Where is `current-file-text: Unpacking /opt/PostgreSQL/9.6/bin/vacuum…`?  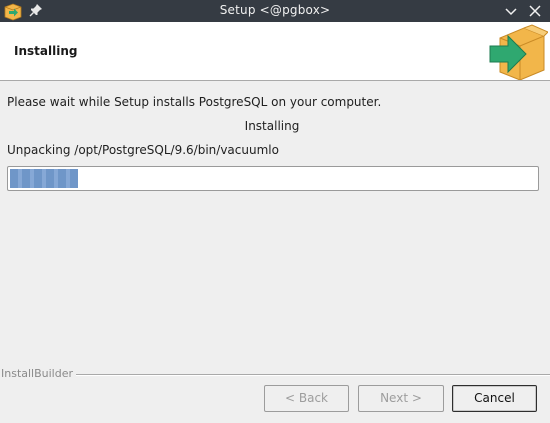
current-file-text: Unpacking /opt/PostgreSQL/9.6/bin/vacuum… is located at coordinates (143, 150).